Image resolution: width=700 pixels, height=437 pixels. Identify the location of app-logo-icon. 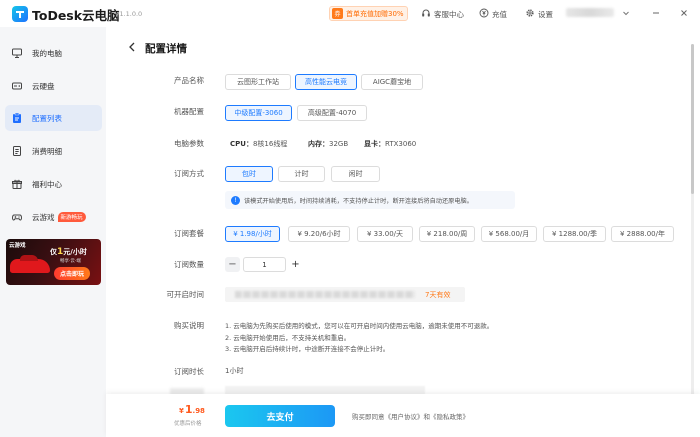
(20, 14).